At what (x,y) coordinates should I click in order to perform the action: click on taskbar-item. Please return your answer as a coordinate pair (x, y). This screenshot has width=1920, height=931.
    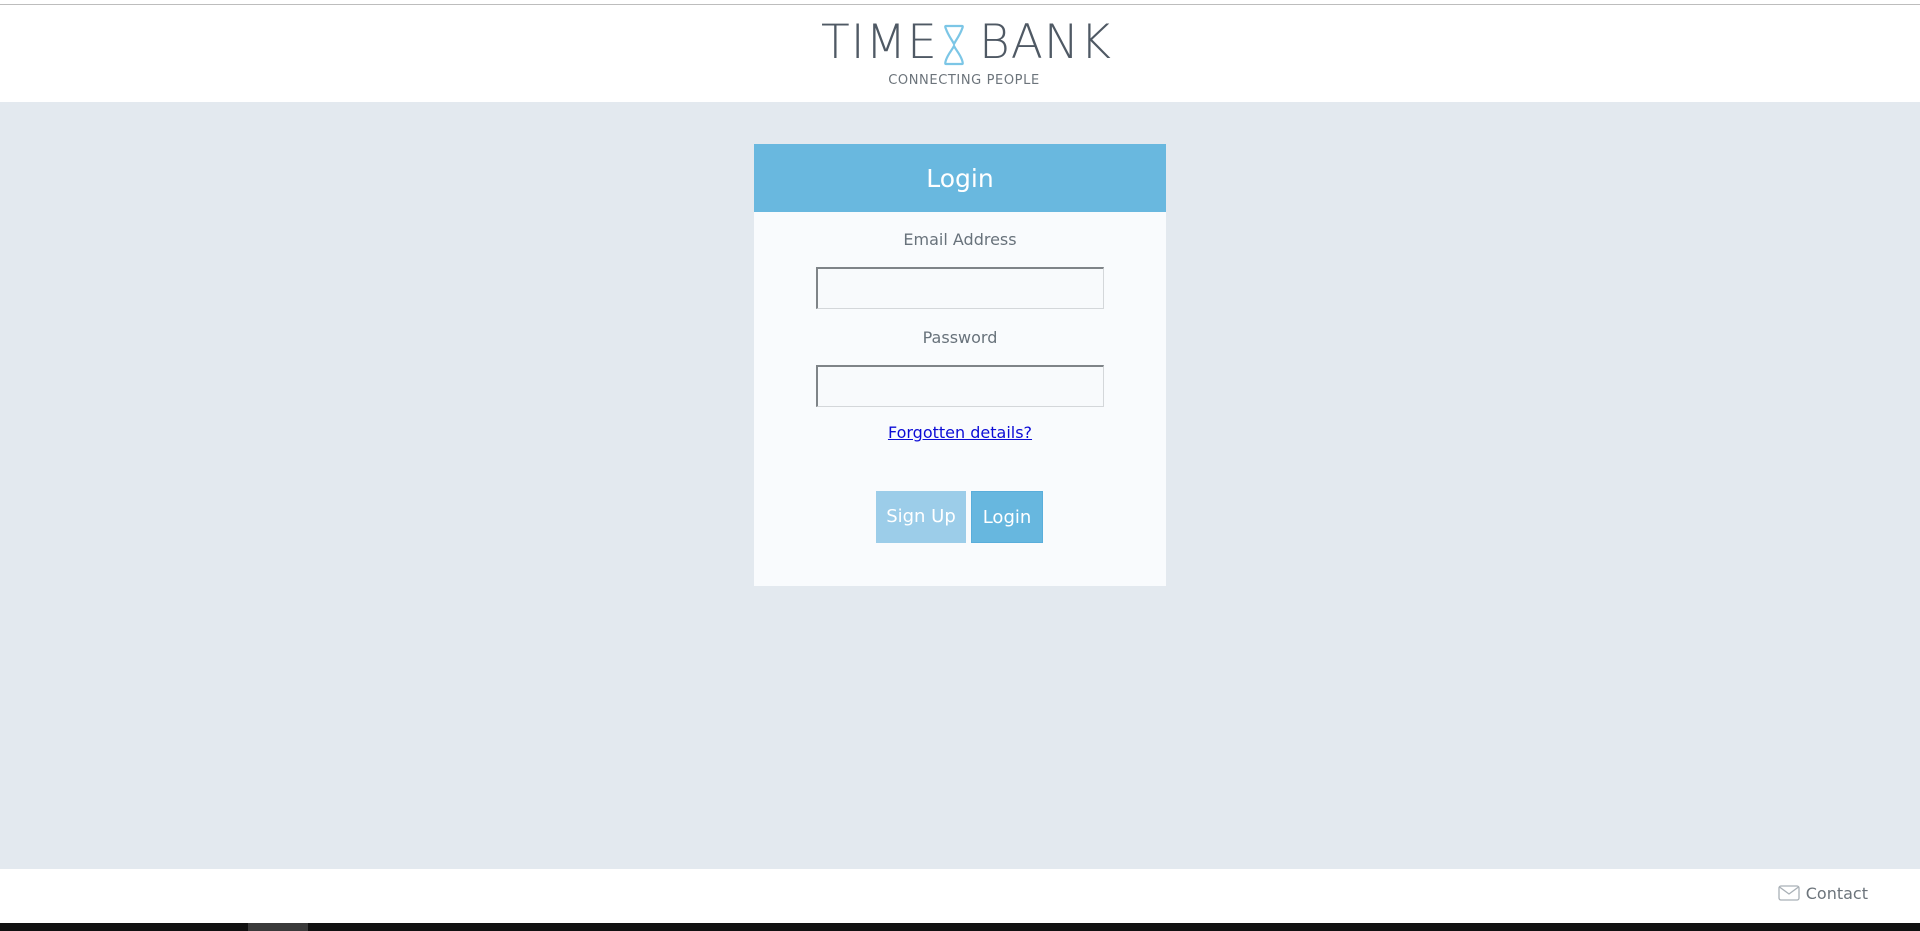
    Looking at the image, I should click on (278, 927).